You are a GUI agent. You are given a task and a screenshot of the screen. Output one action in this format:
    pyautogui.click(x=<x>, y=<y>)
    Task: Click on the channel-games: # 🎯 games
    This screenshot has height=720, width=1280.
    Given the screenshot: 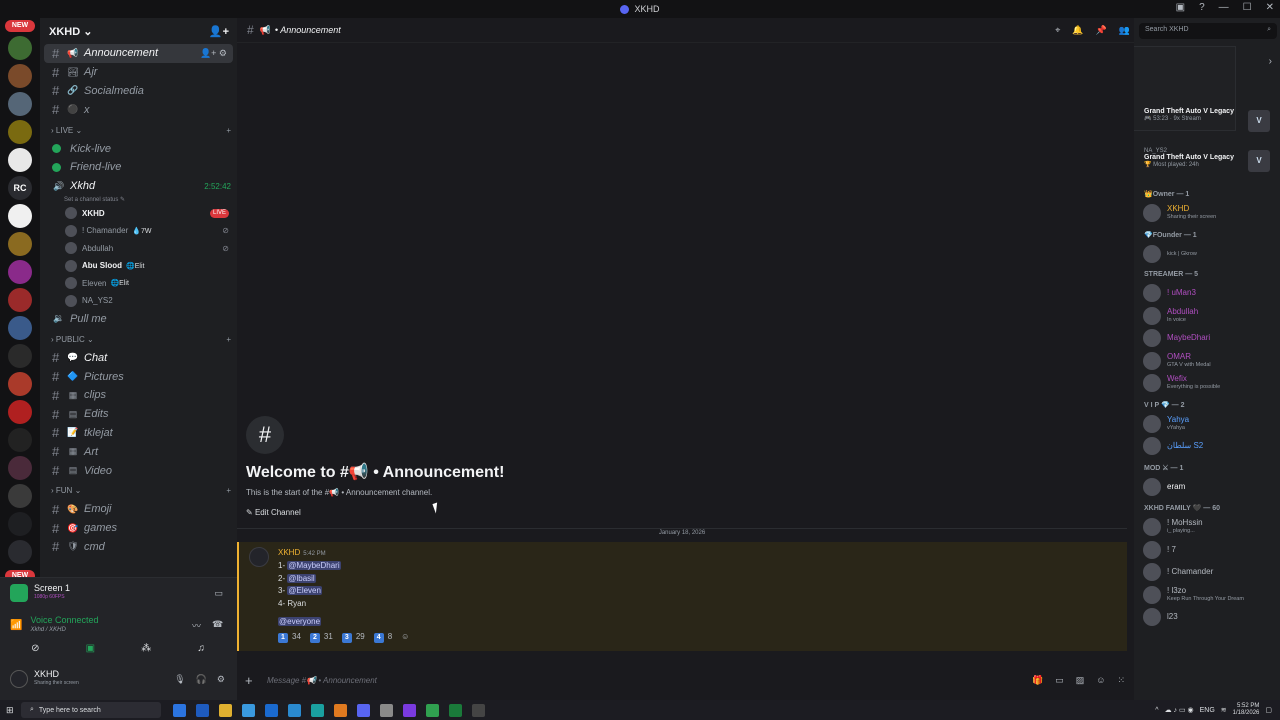 What is the action you would take?
    pyautogui.click(x=138, y=528)
    